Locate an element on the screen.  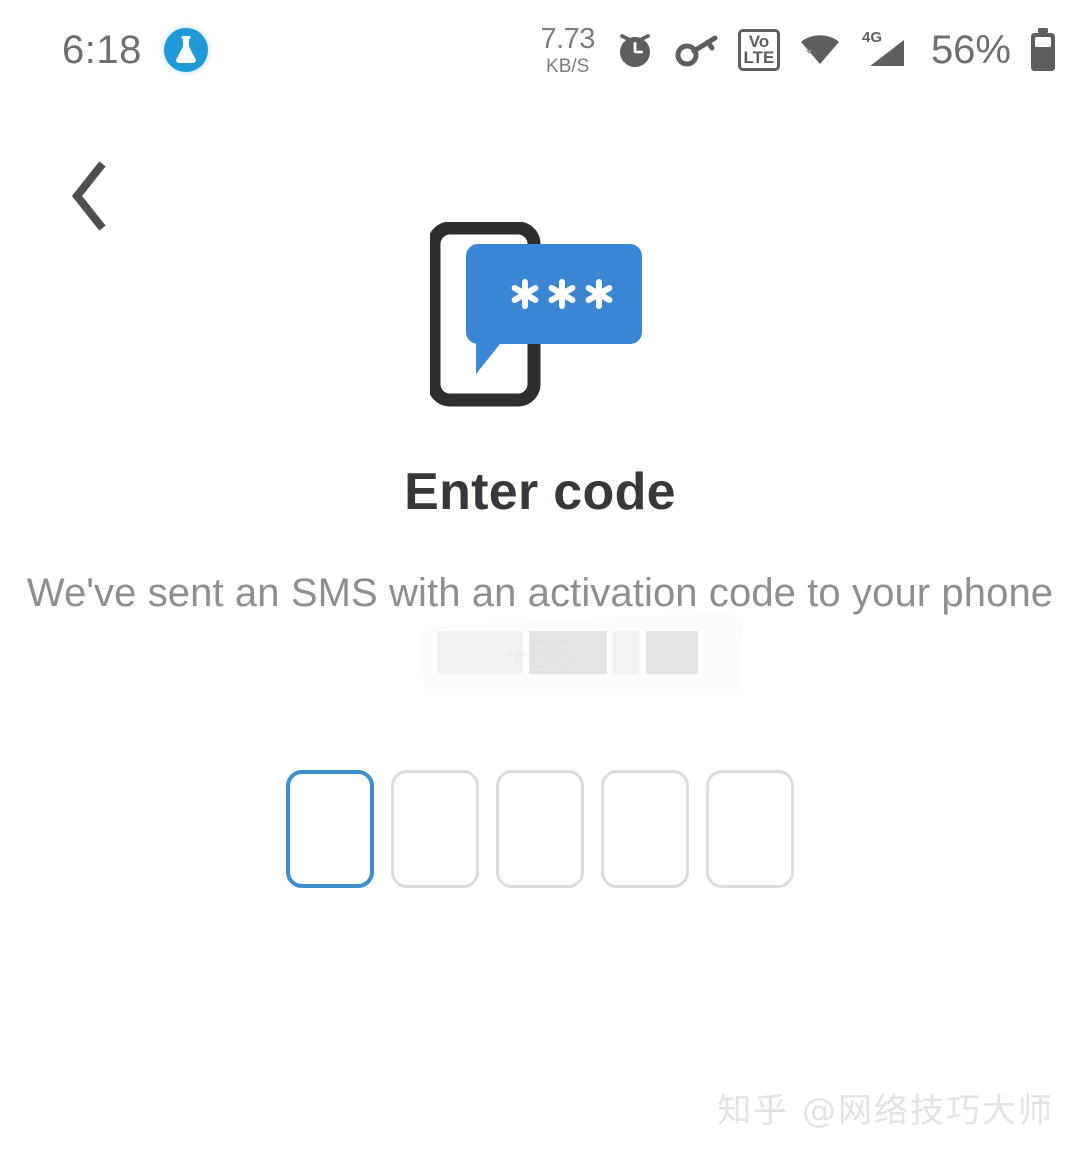
code-input-group is located at coordinates (540, 829).